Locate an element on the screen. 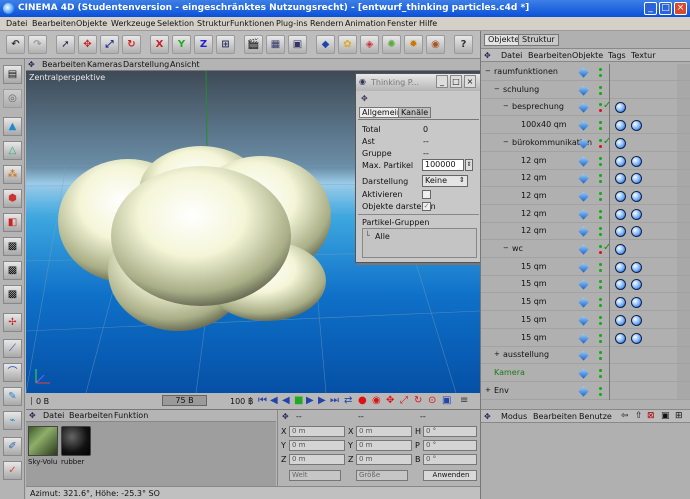  partikel-gruppen-list: └ Alle is located at coordinates (419, 243).